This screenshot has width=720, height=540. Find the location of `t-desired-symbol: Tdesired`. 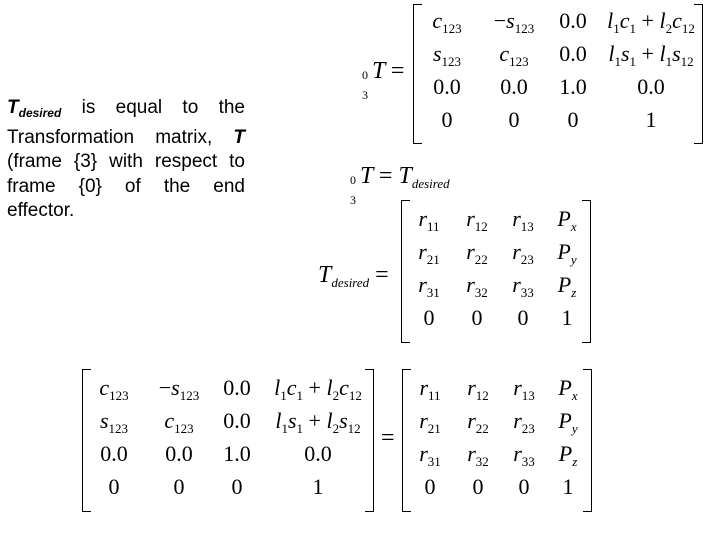

t-desired-symbol: Tdesired is located at coordinates (34, 108).